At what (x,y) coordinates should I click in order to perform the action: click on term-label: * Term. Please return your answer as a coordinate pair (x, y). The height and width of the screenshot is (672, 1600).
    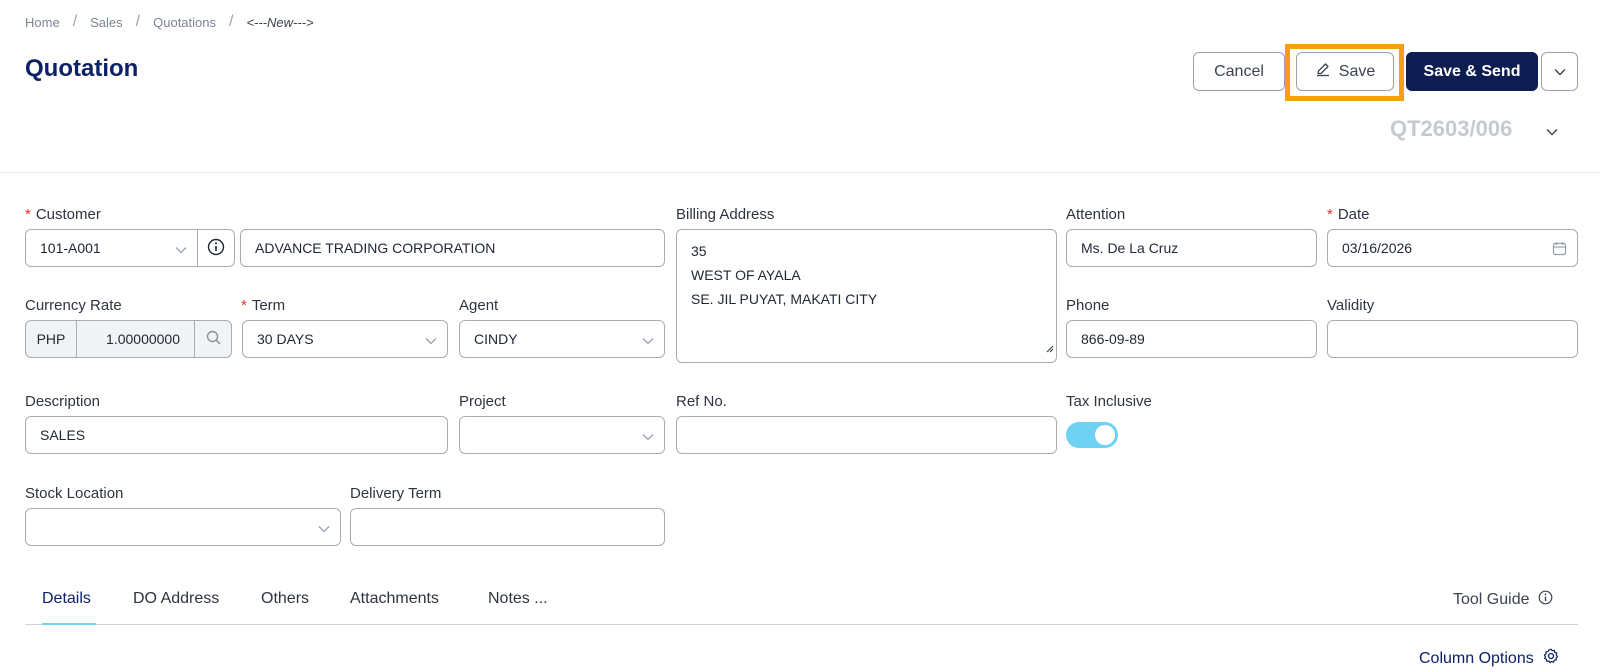
    Looking at the image, I should click on (263, 305).